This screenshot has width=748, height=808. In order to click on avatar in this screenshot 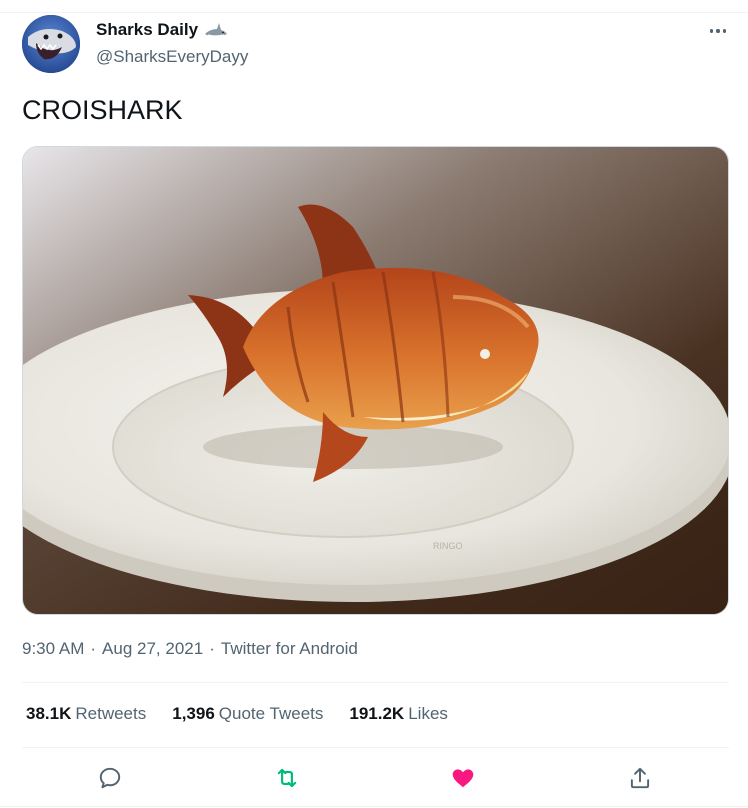, I will do `click(51, 44)`.